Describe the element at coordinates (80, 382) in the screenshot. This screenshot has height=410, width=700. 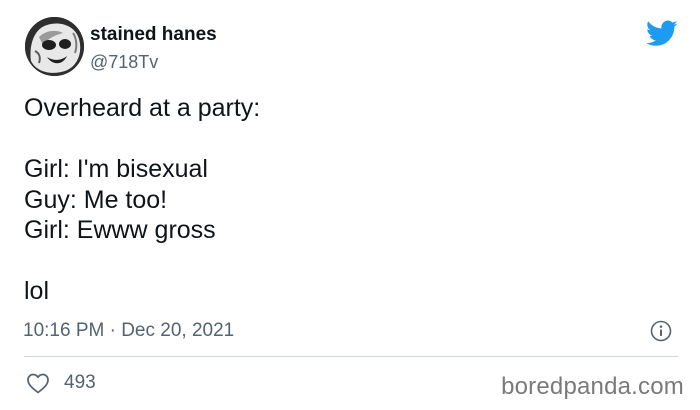
I see `like-count: 493` at that location.